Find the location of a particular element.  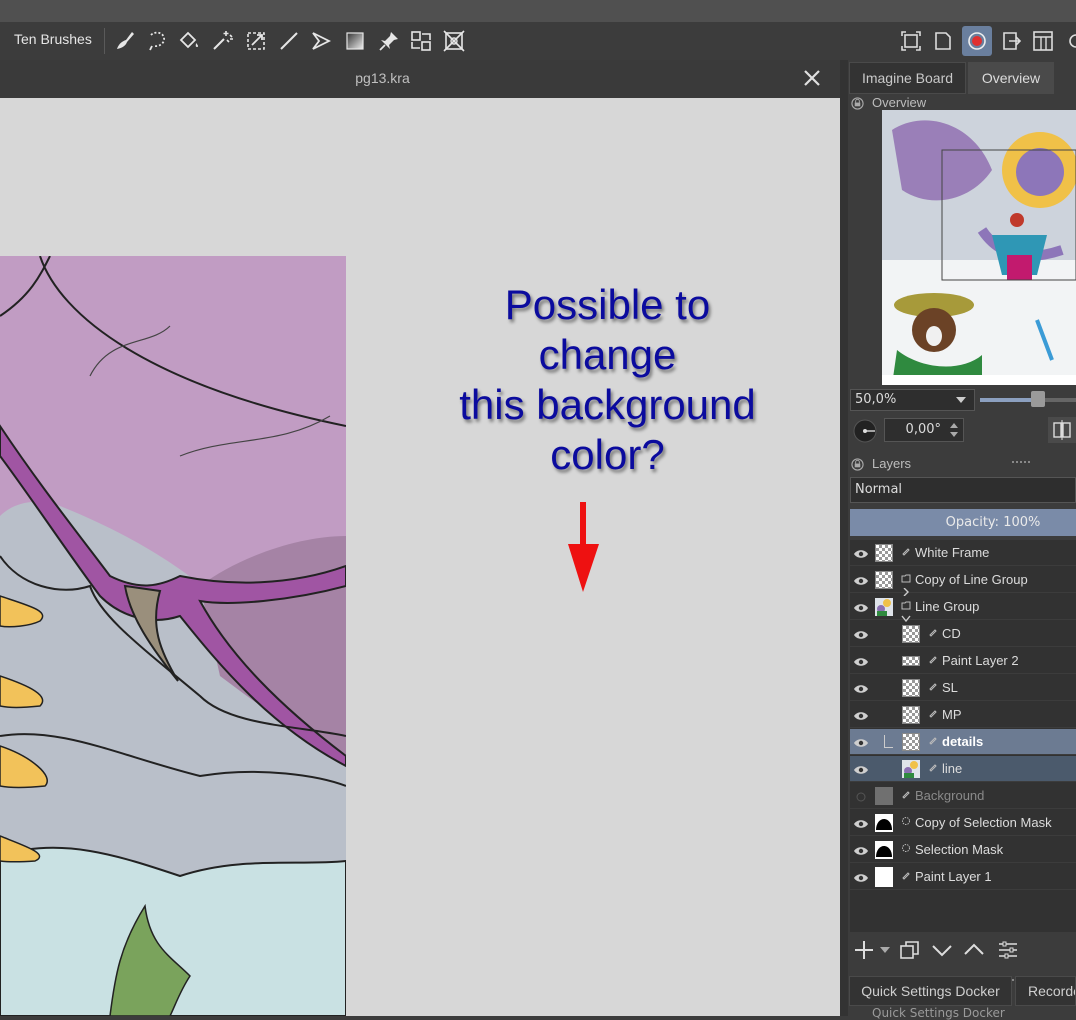

layer-row: Background is located at coordinates (963, 796).